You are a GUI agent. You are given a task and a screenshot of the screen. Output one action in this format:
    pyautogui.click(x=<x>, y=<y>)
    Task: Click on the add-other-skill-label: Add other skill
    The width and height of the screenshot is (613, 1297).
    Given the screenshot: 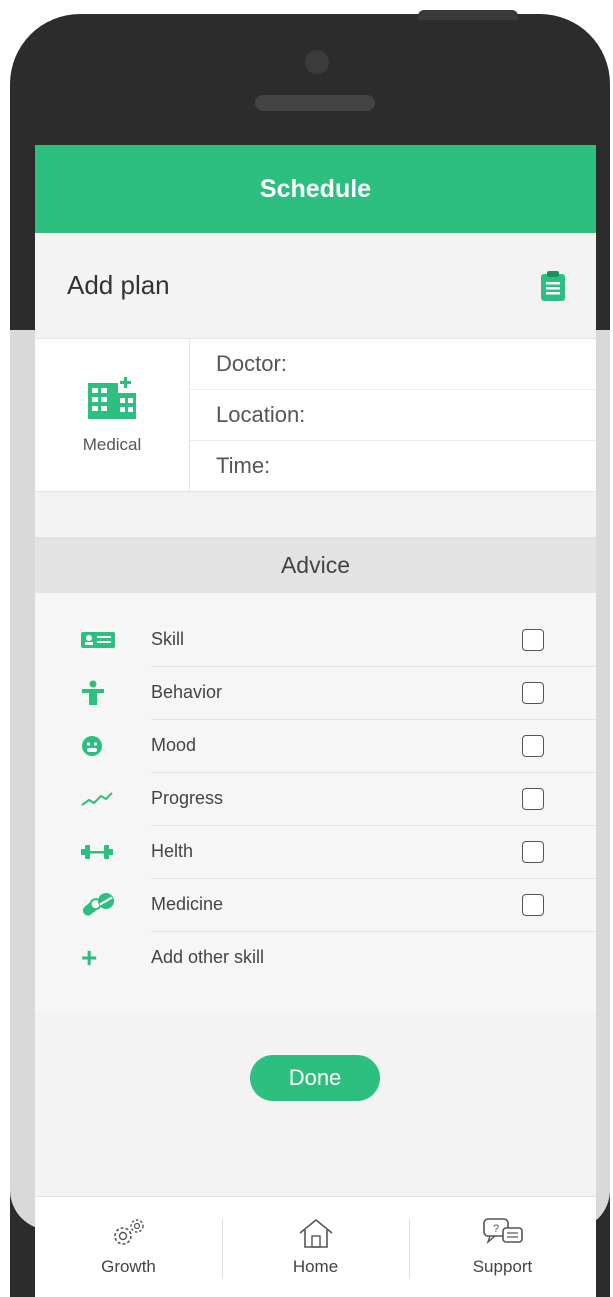 What is the action you would take?
    pyautogui.click(x=208, y=957)
    